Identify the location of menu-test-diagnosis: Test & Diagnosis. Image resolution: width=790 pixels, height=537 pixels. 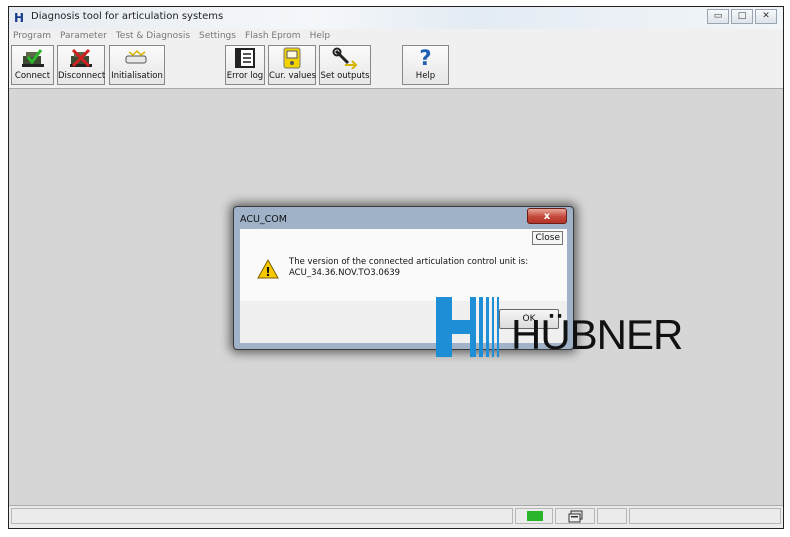
(153, 36).